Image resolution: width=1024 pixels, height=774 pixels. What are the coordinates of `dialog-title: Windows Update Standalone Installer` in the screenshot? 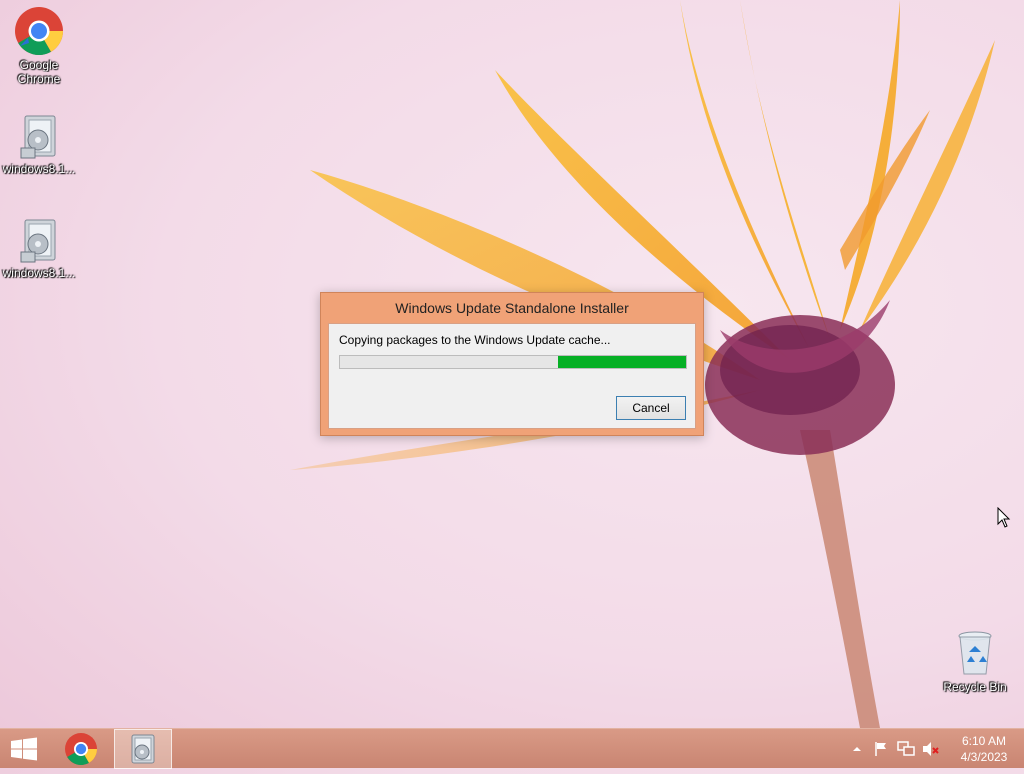 It's located at (512, 308).